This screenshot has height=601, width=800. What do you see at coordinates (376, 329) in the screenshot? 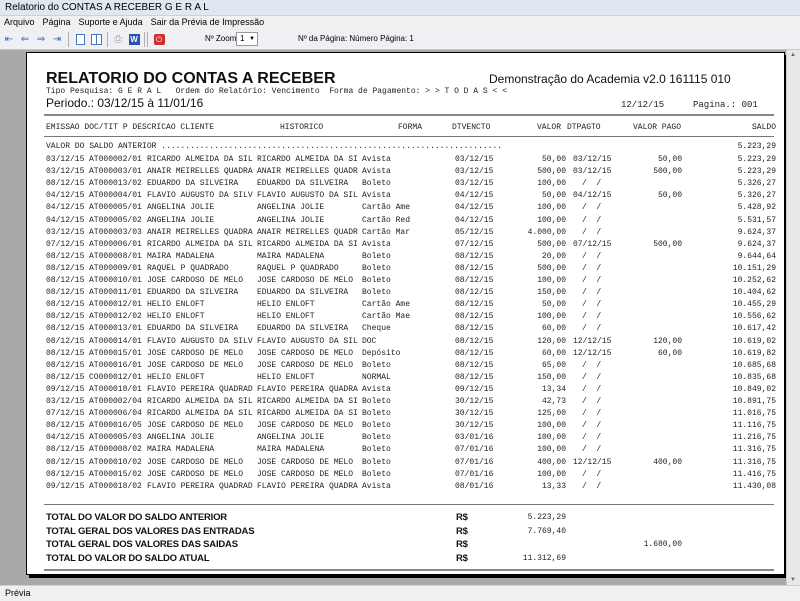
I see `cell-forma: Cheque` at bounding box center [376, 329].